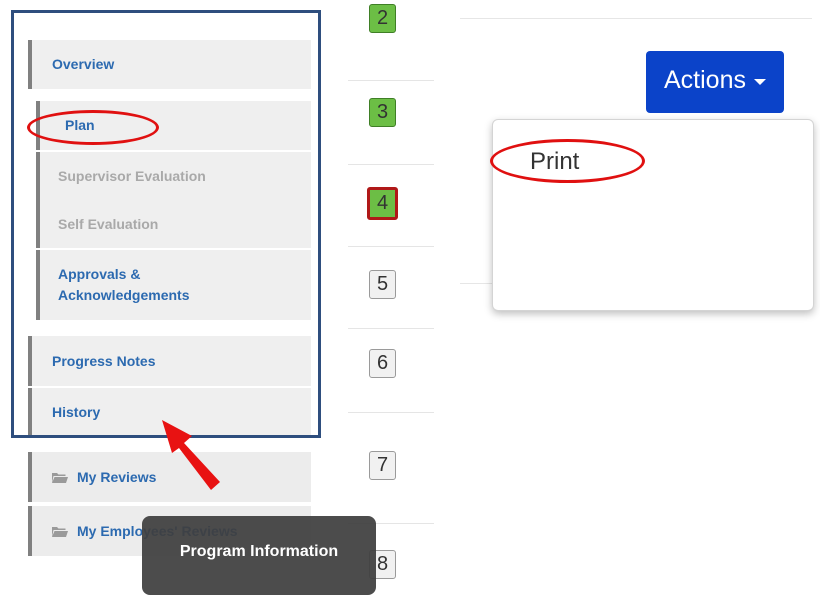 This screenshot has width=820, height=595. What do you see at coordinates (169, 361) in the screenshot?
I see `sidebar-item-progress-notes: Progress Notes` at bounding box center [169, 361].